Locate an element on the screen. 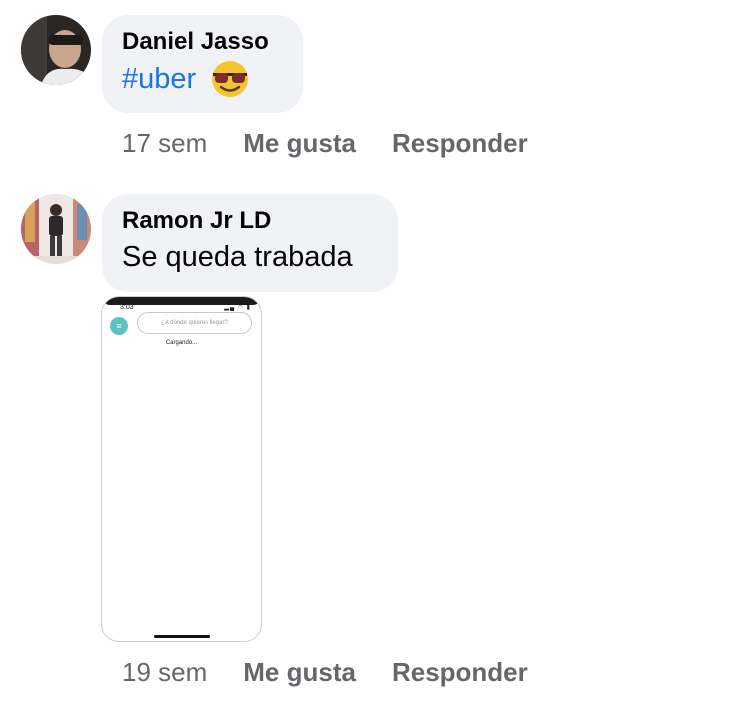  comment-time: 17 sem is located at coordinates (164, 143).